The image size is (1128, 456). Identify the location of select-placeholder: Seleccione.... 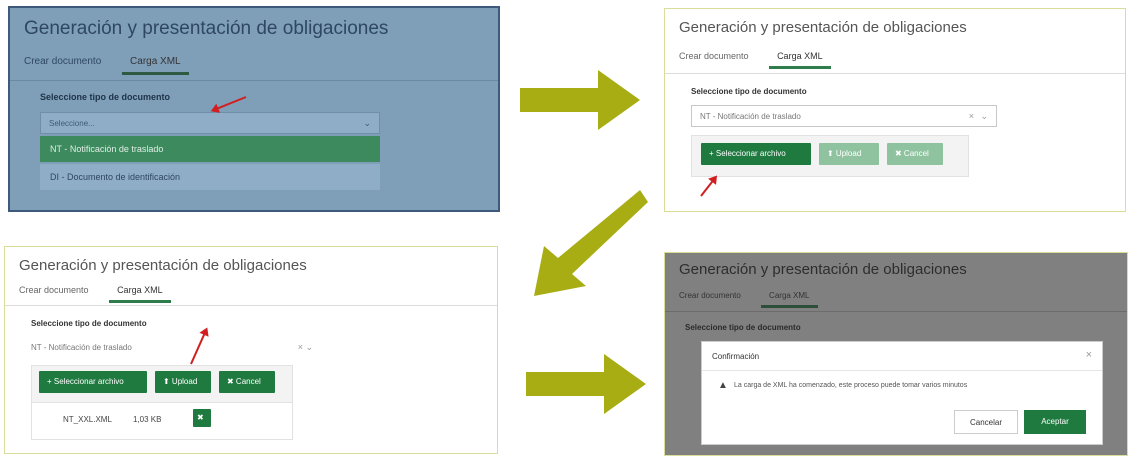
(72, 123).